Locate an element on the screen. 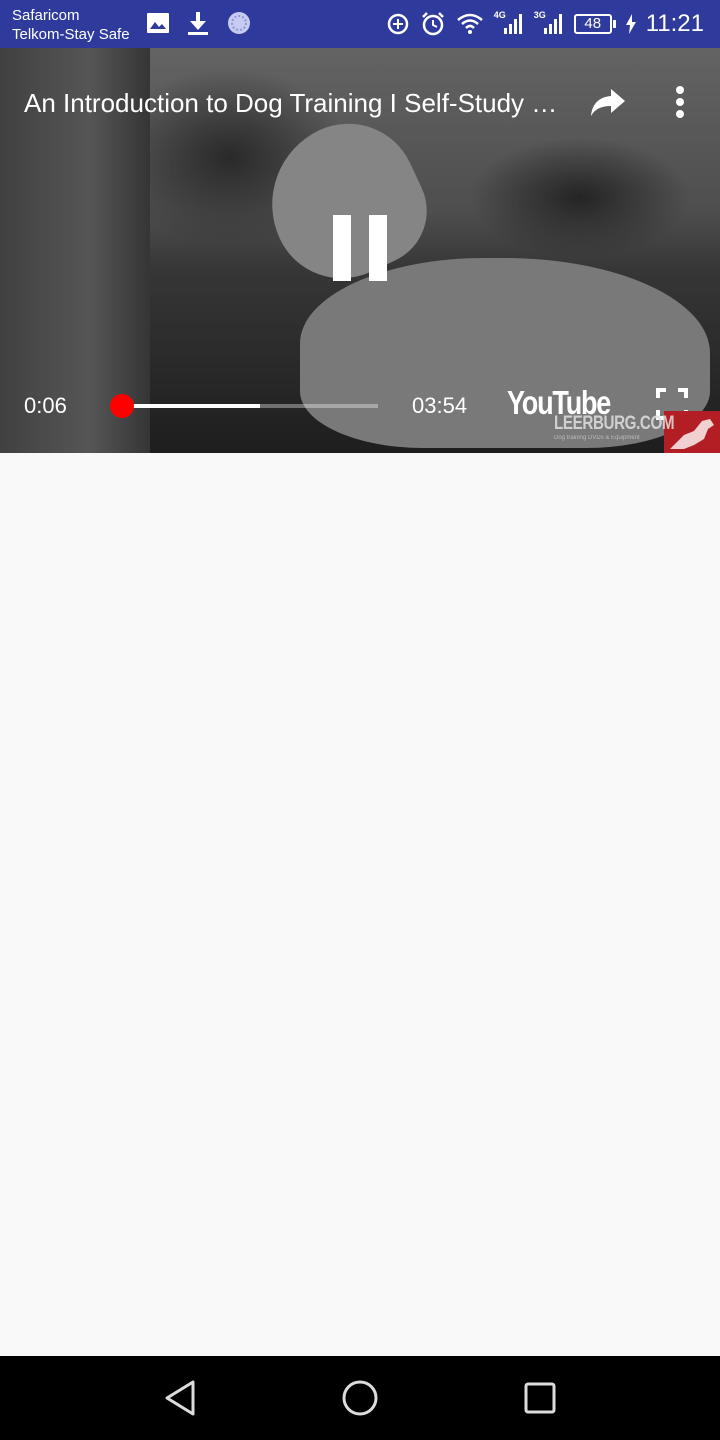 The width and height of the screenshot is (720, 1440). charging-icon is located at coordinates (630, 24).